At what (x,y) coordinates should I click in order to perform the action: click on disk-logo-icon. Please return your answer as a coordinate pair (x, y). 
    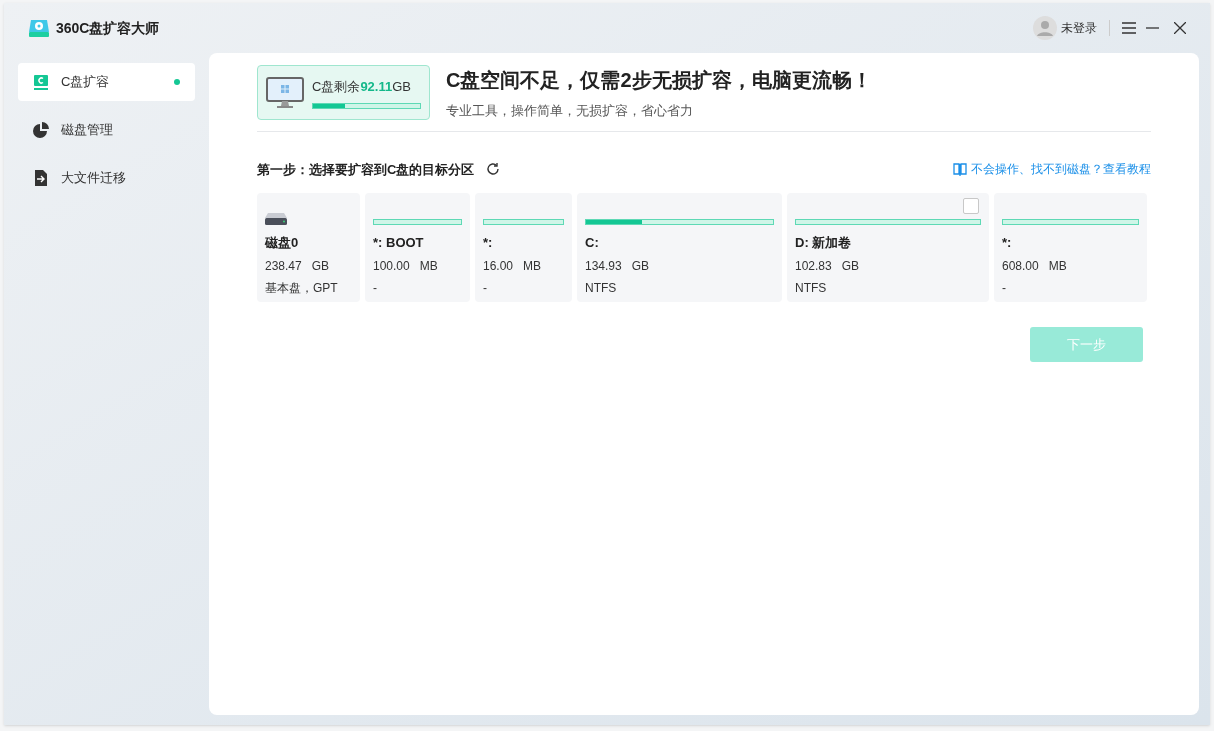
    Looking at the image, I should click on (39, 28).